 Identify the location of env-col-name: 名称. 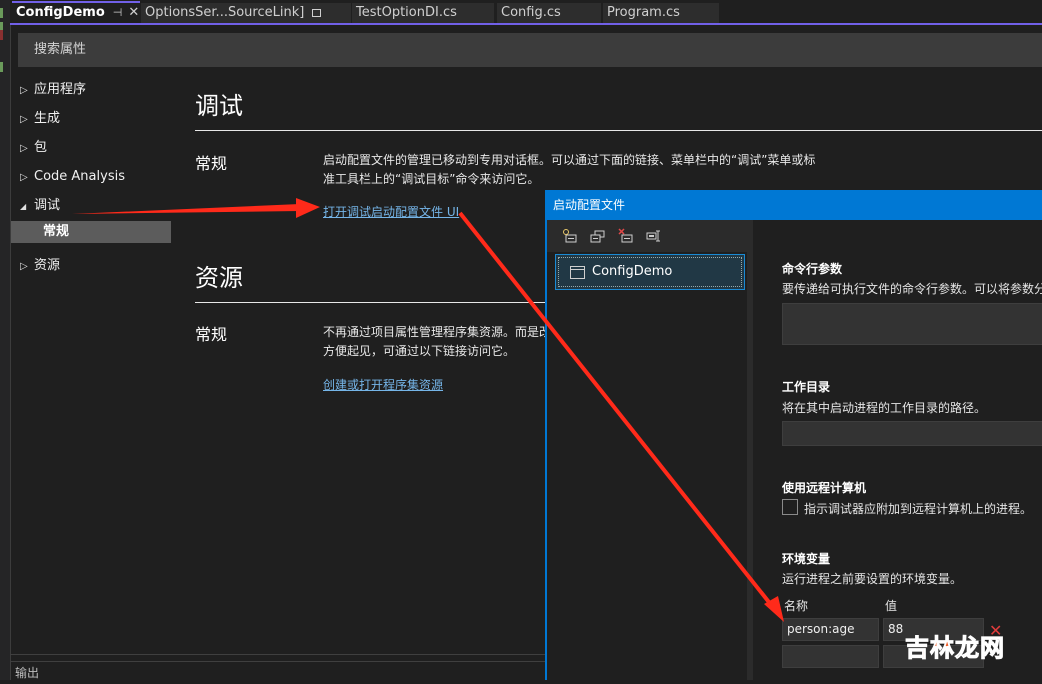
(796, 606).